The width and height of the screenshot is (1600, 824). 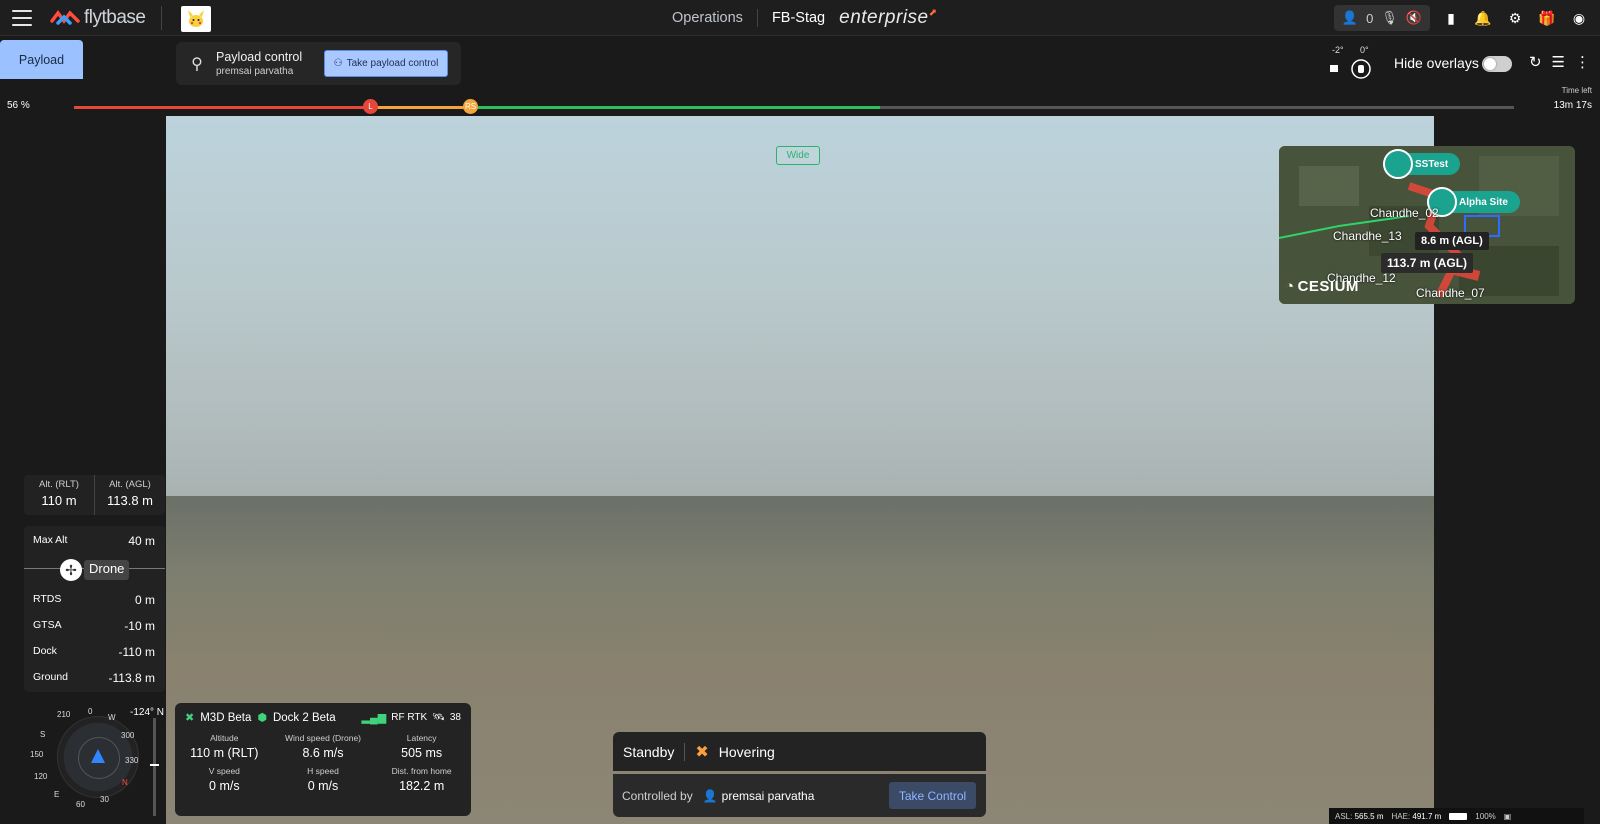 What do you see at coordinates (1547, 18) in the screenshot?
I see `gift-icon: 🎁` at bounding box center [1547, 18].